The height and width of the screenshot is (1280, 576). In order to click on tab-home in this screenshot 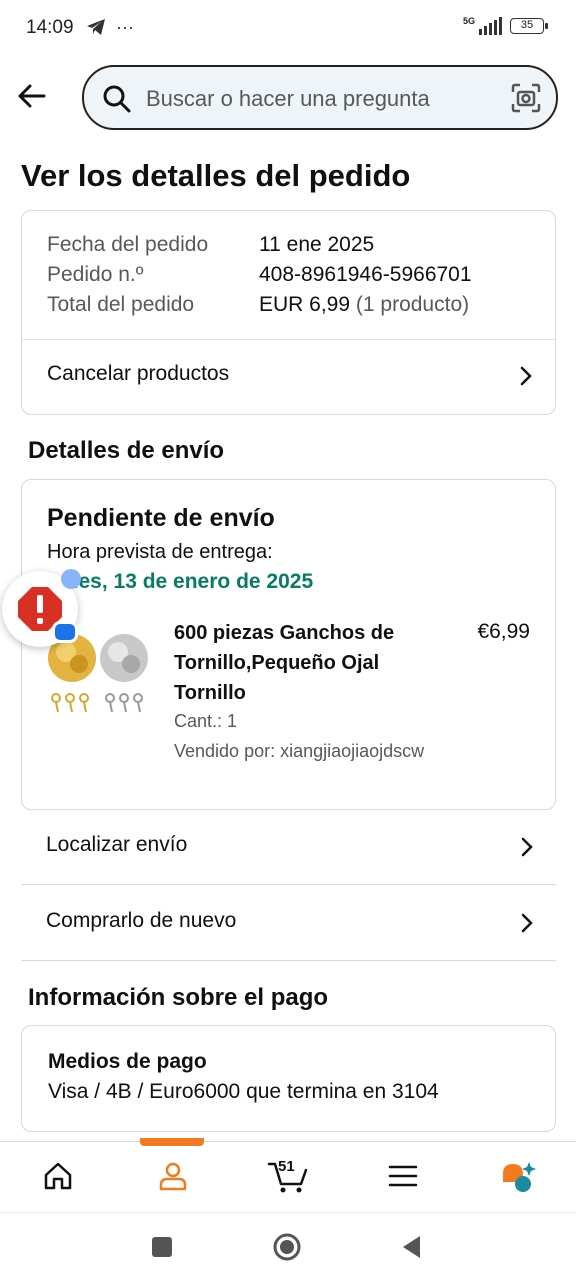, I will do `click(57, 1177)`.